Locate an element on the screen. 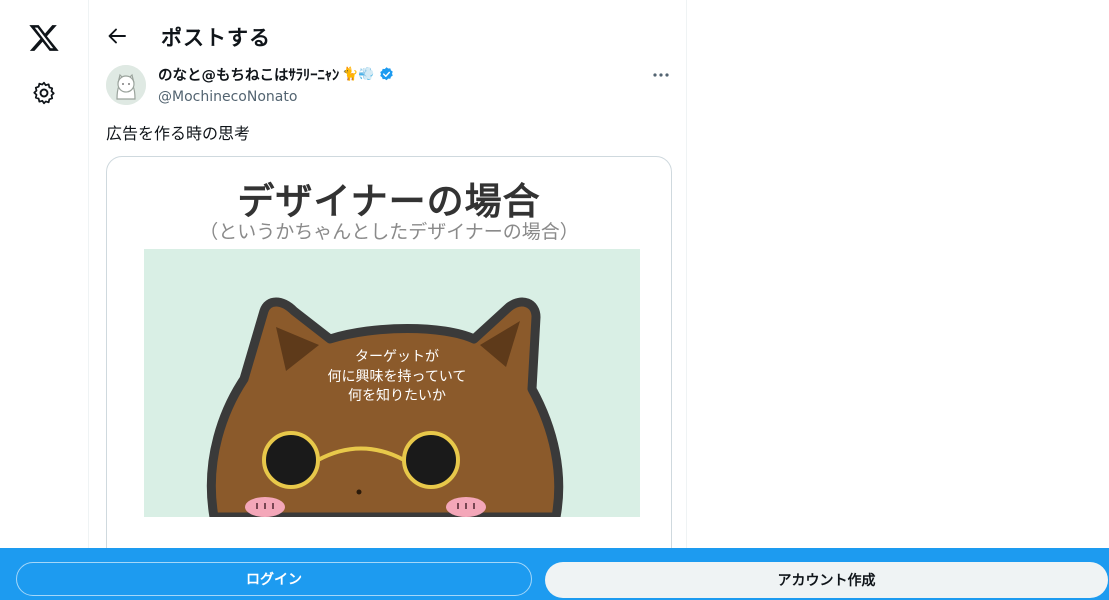  post-text: 広告を作る時の思考 is located at coordinates (178, 133).